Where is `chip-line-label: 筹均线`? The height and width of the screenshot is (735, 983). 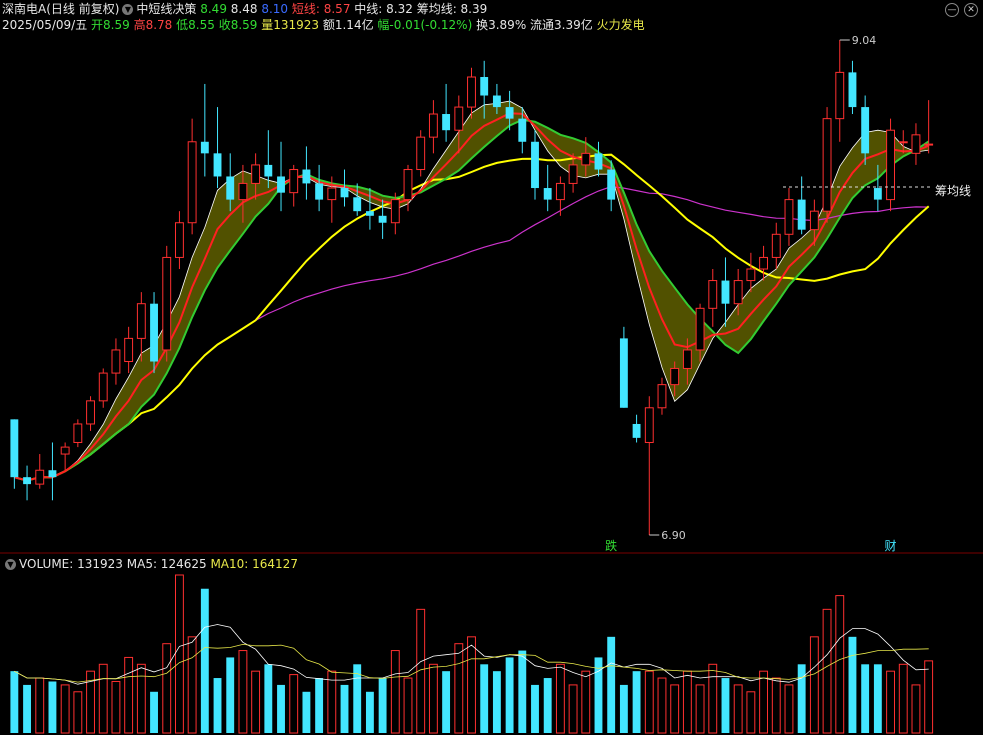 chip-line-label: 筹均线 is located at coordinates (953, 191).